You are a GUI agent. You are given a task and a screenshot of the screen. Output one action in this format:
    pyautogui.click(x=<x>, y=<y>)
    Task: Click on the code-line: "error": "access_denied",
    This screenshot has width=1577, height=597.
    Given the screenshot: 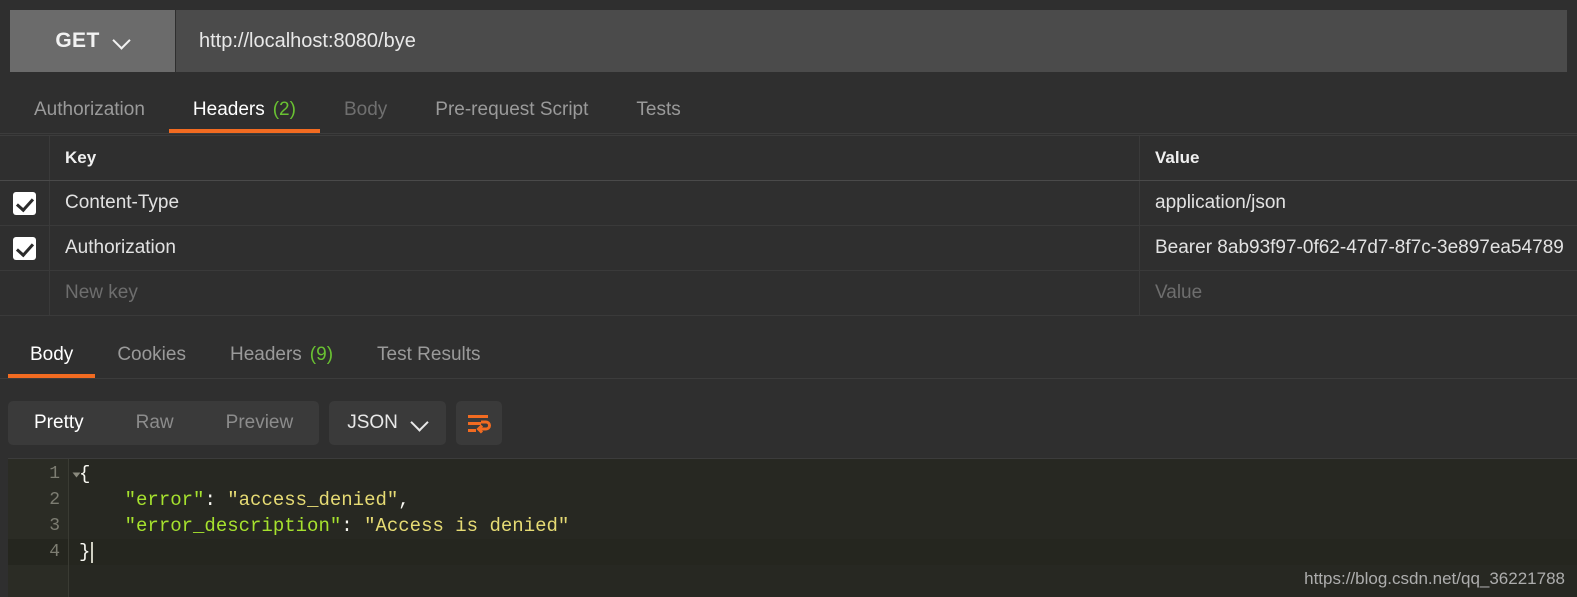 What is the action you would take?
    pyautogui.click(x=823, y=500)
    